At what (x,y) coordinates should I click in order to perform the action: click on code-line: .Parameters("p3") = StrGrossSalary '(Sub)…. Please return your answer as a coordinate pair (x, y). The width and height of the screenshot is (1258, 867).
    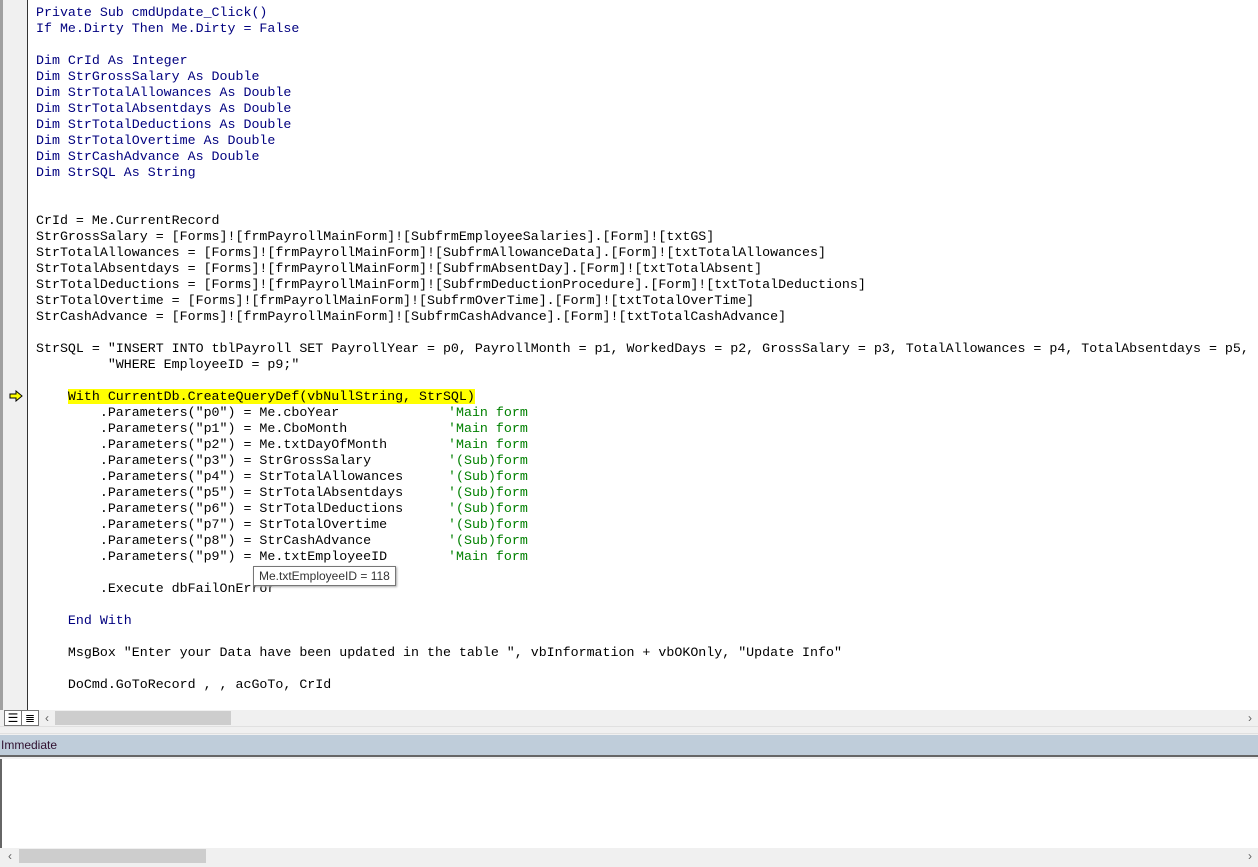
    Looking at the image, I should click on (647, 461).